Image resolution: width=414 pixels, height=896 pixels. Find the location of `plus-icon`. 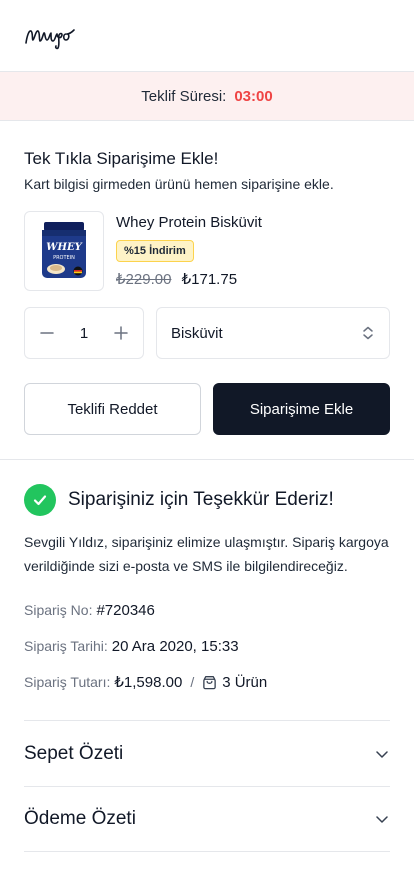

plus-icon is located at coordinates (121, 333).